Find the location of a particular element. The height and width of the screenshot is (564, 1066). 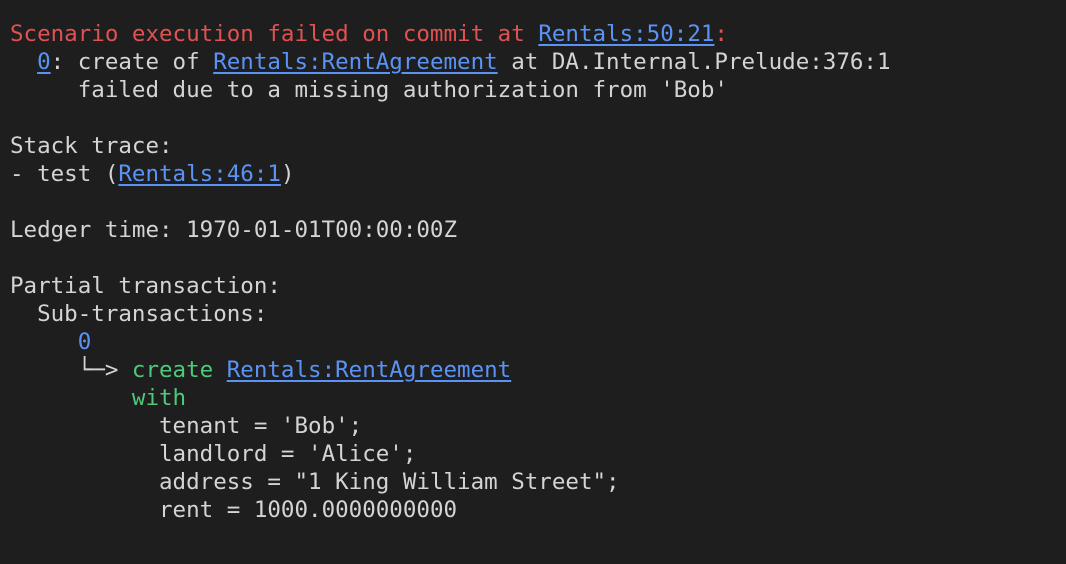

commit-location-link: Rentals:50:21 is located at coordinates (626, 34).